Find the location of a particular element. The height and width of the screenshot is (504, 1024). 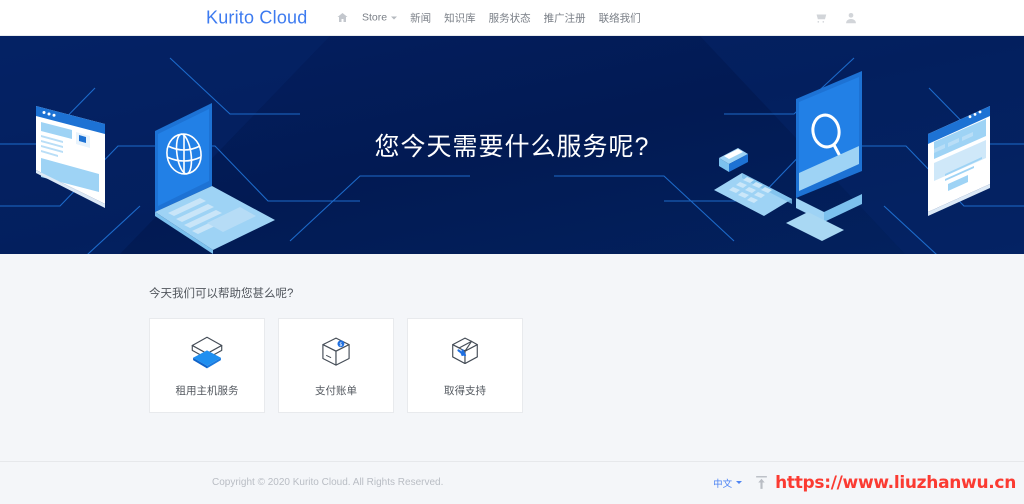

support-box-icon is located at coordinates (465, 350).